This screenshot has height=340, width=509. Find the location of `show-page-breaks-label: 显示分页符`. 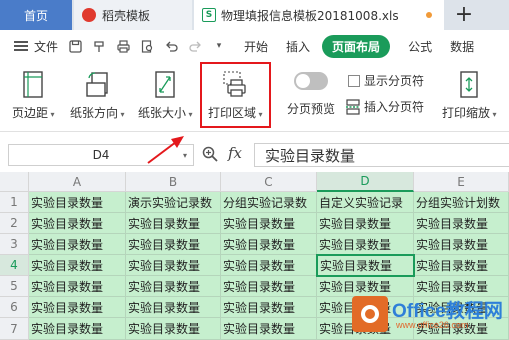

show-page-breaks-label: 显示分页符 is located at coordinates (394, 81).